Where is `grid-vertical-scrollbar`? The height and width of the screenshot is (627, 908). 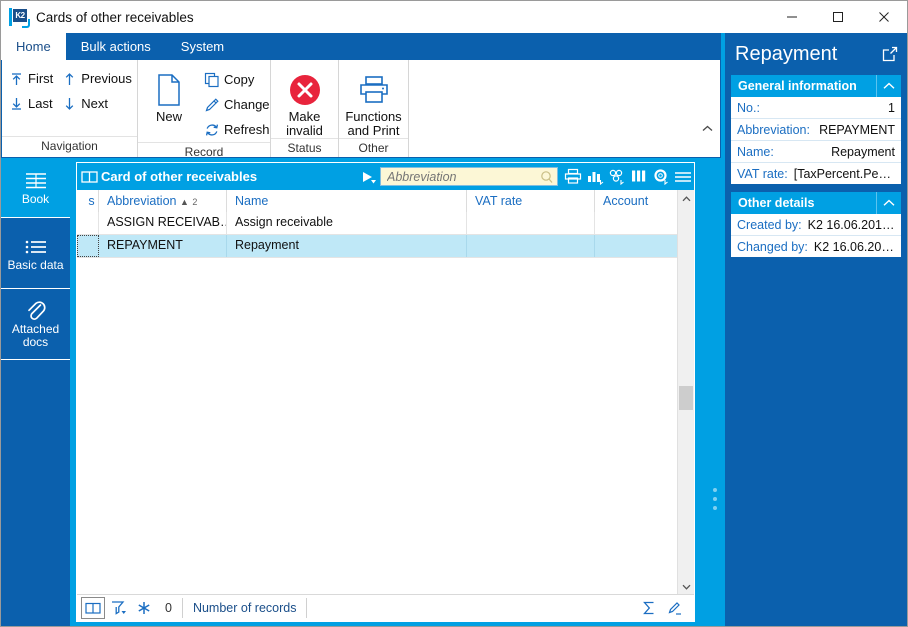 grid-vertical-scrollbar is located at coordinates (685, 392).